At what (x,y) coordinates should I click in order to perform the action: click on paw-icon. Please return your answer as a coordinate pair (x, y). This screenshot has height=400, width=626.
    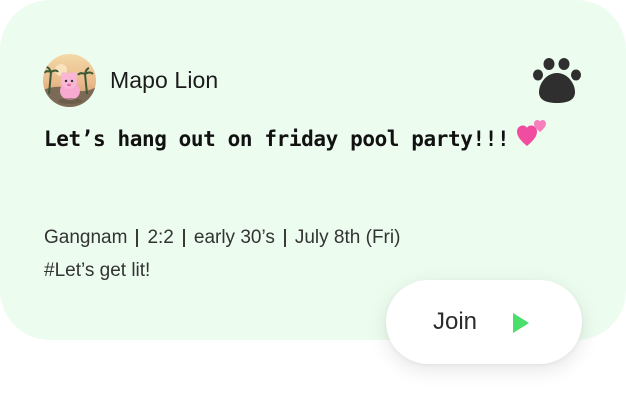
    Looking at the image, I should click on (557, 80).